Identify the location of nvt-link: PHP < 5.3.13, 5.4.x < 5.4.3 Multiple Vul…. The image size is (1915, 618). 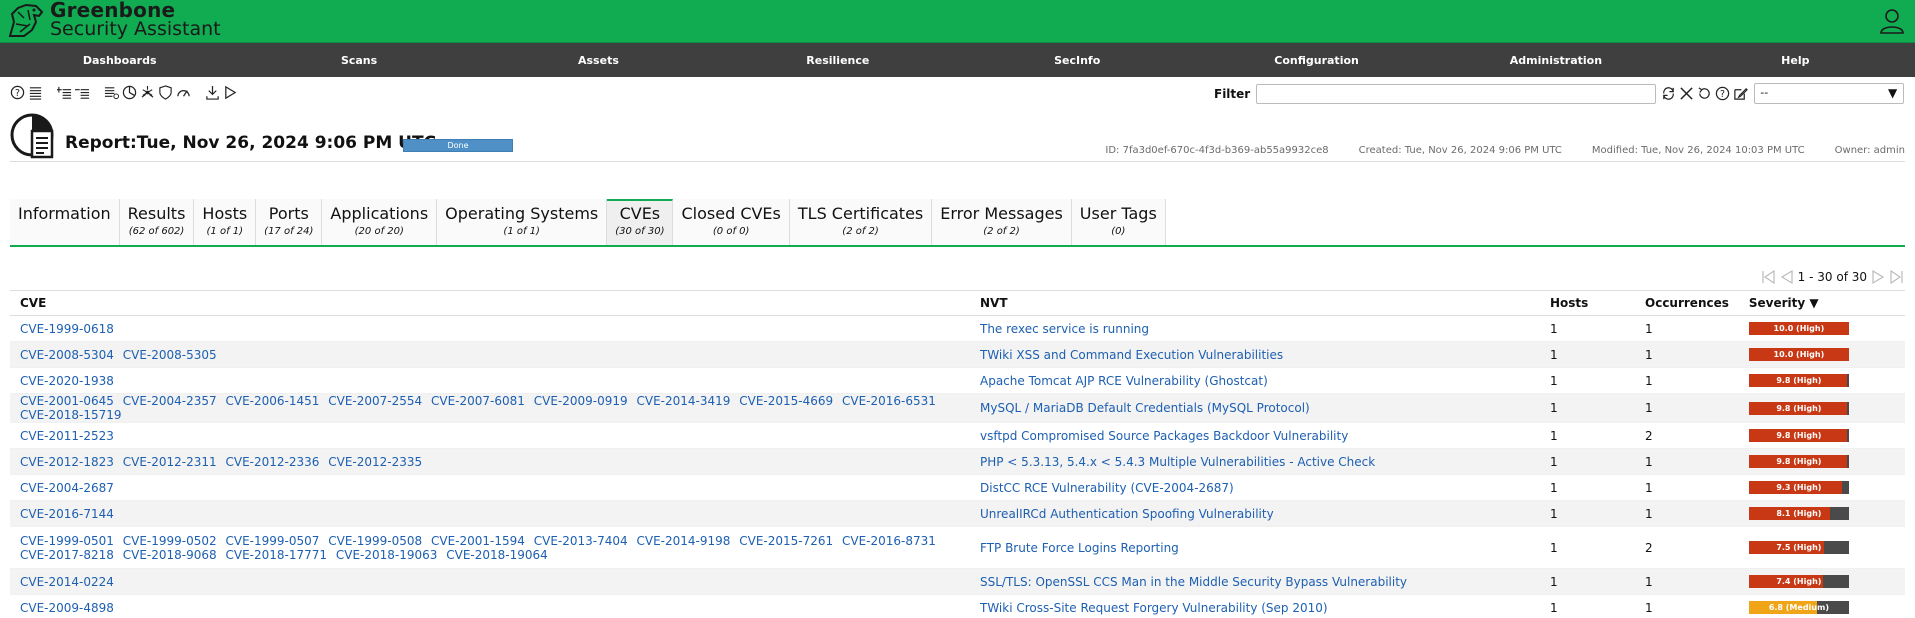
(1177, 462).